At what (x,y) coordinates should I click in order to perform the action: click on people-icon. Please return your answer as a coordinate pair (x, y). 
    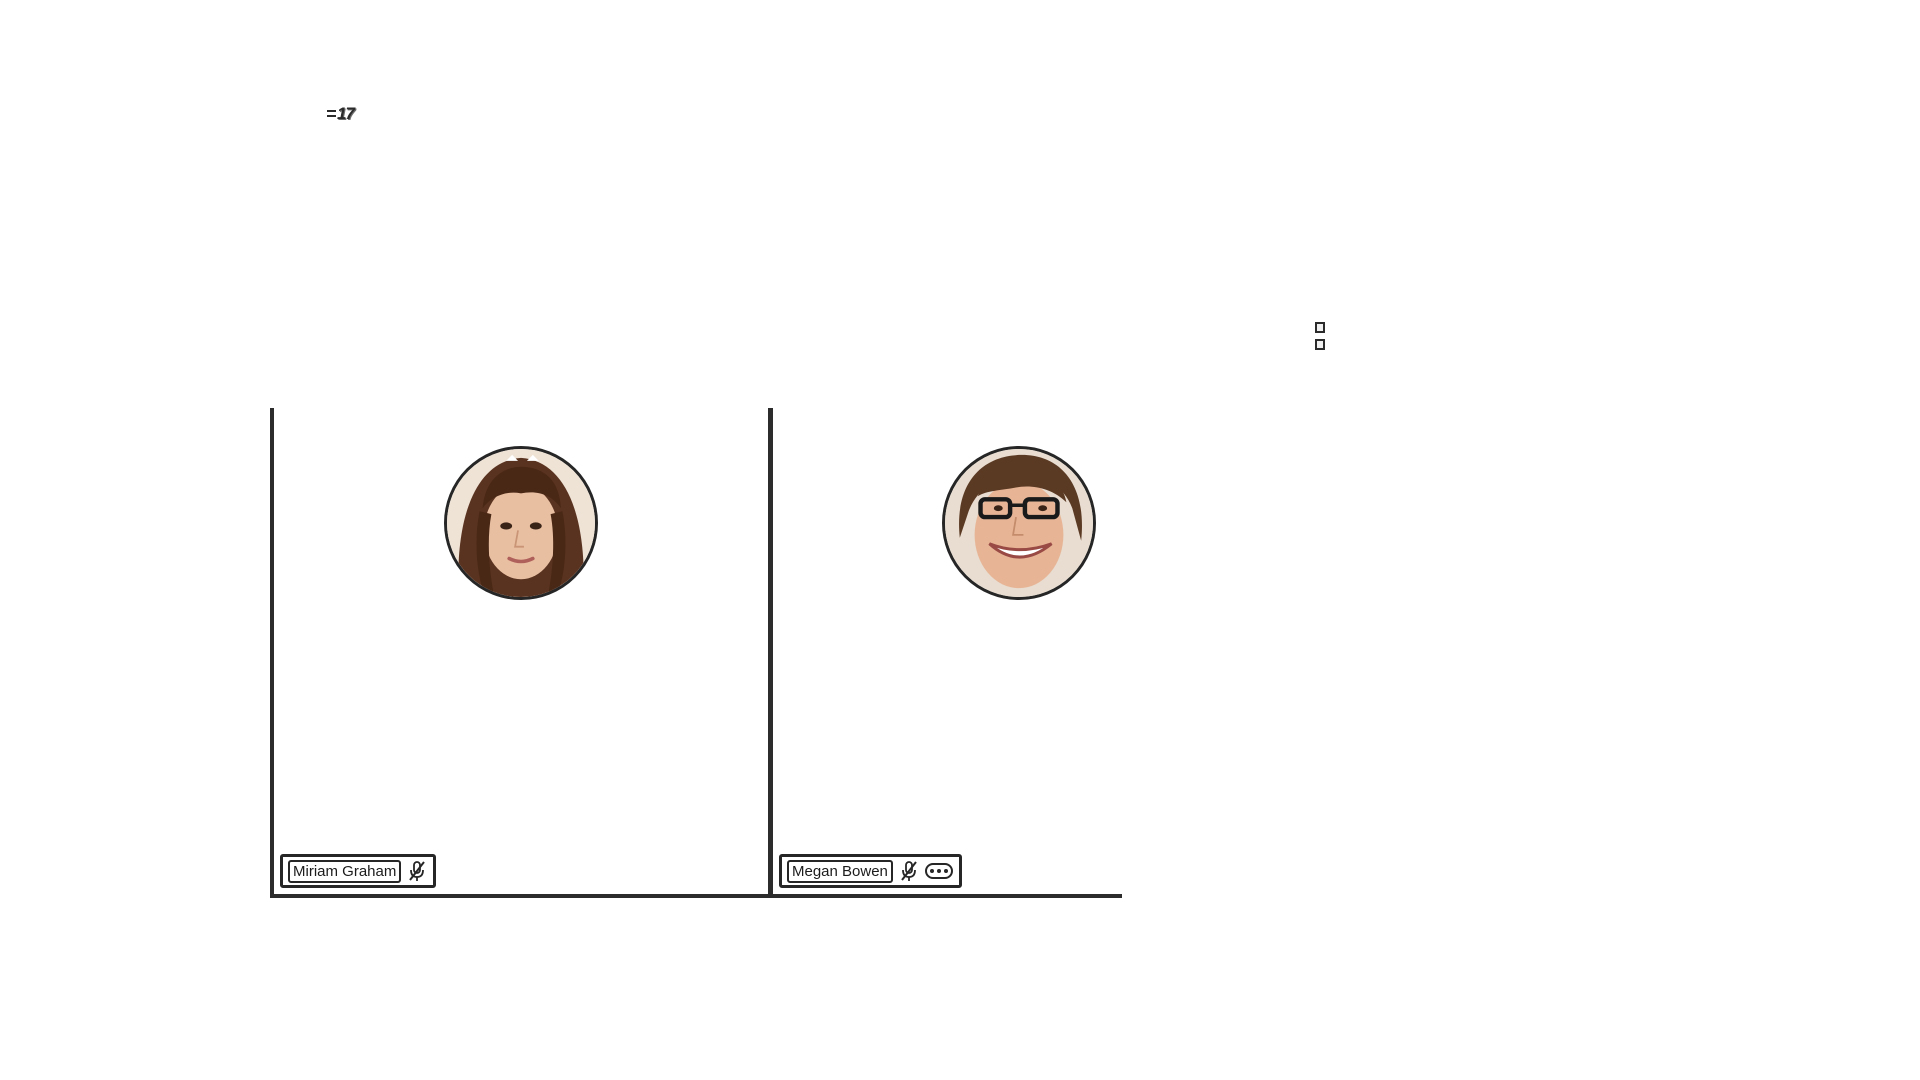
    Looking at the image, I should click on (331, 114).